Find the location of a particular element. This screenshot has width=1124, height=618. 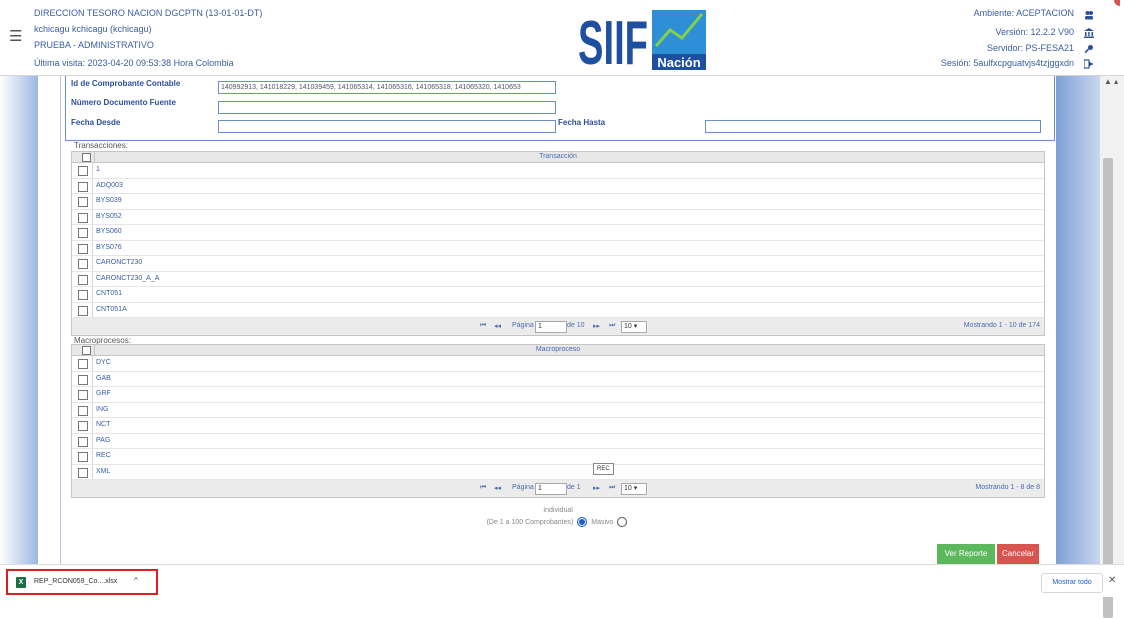

cancelar-button: Cancelar is located at coordinates (1018, 554).